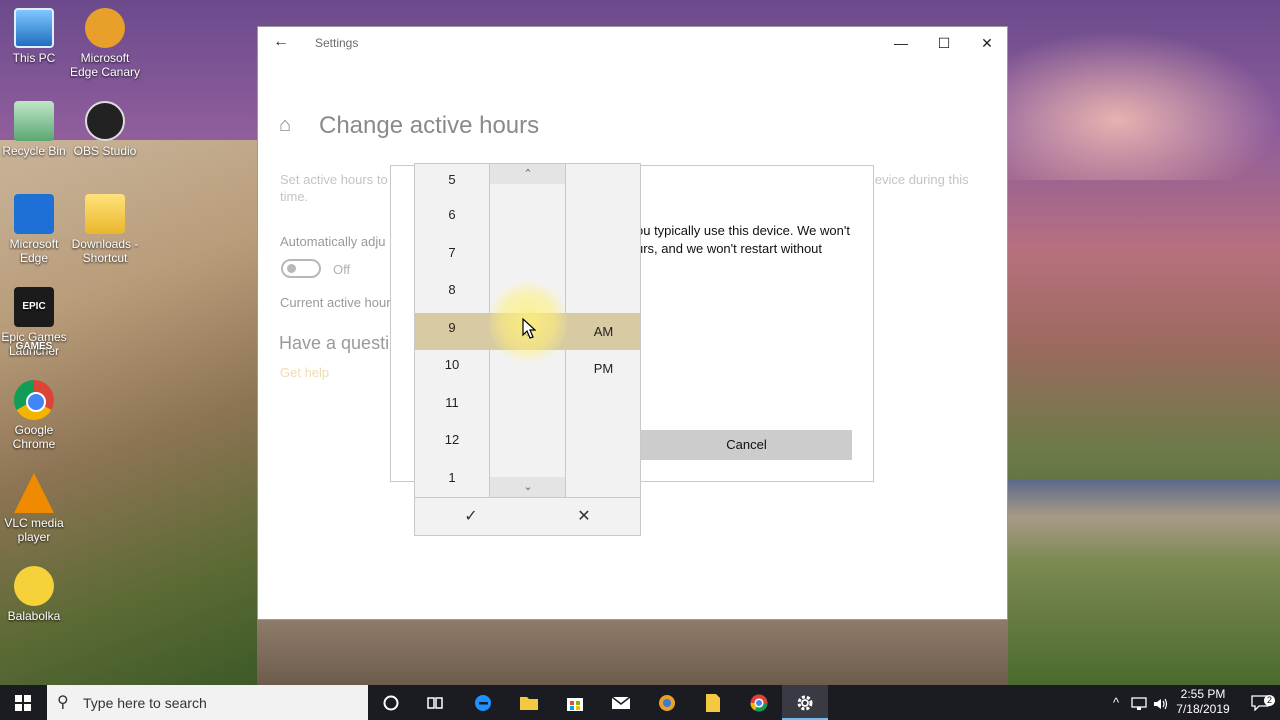 The width and height of the screenshot is (1280, 720). What do you see at coordinates (34, 616) in the screenshot?
I see `desktop-icon-label: Balabolka` at bounding box center [34, 616].